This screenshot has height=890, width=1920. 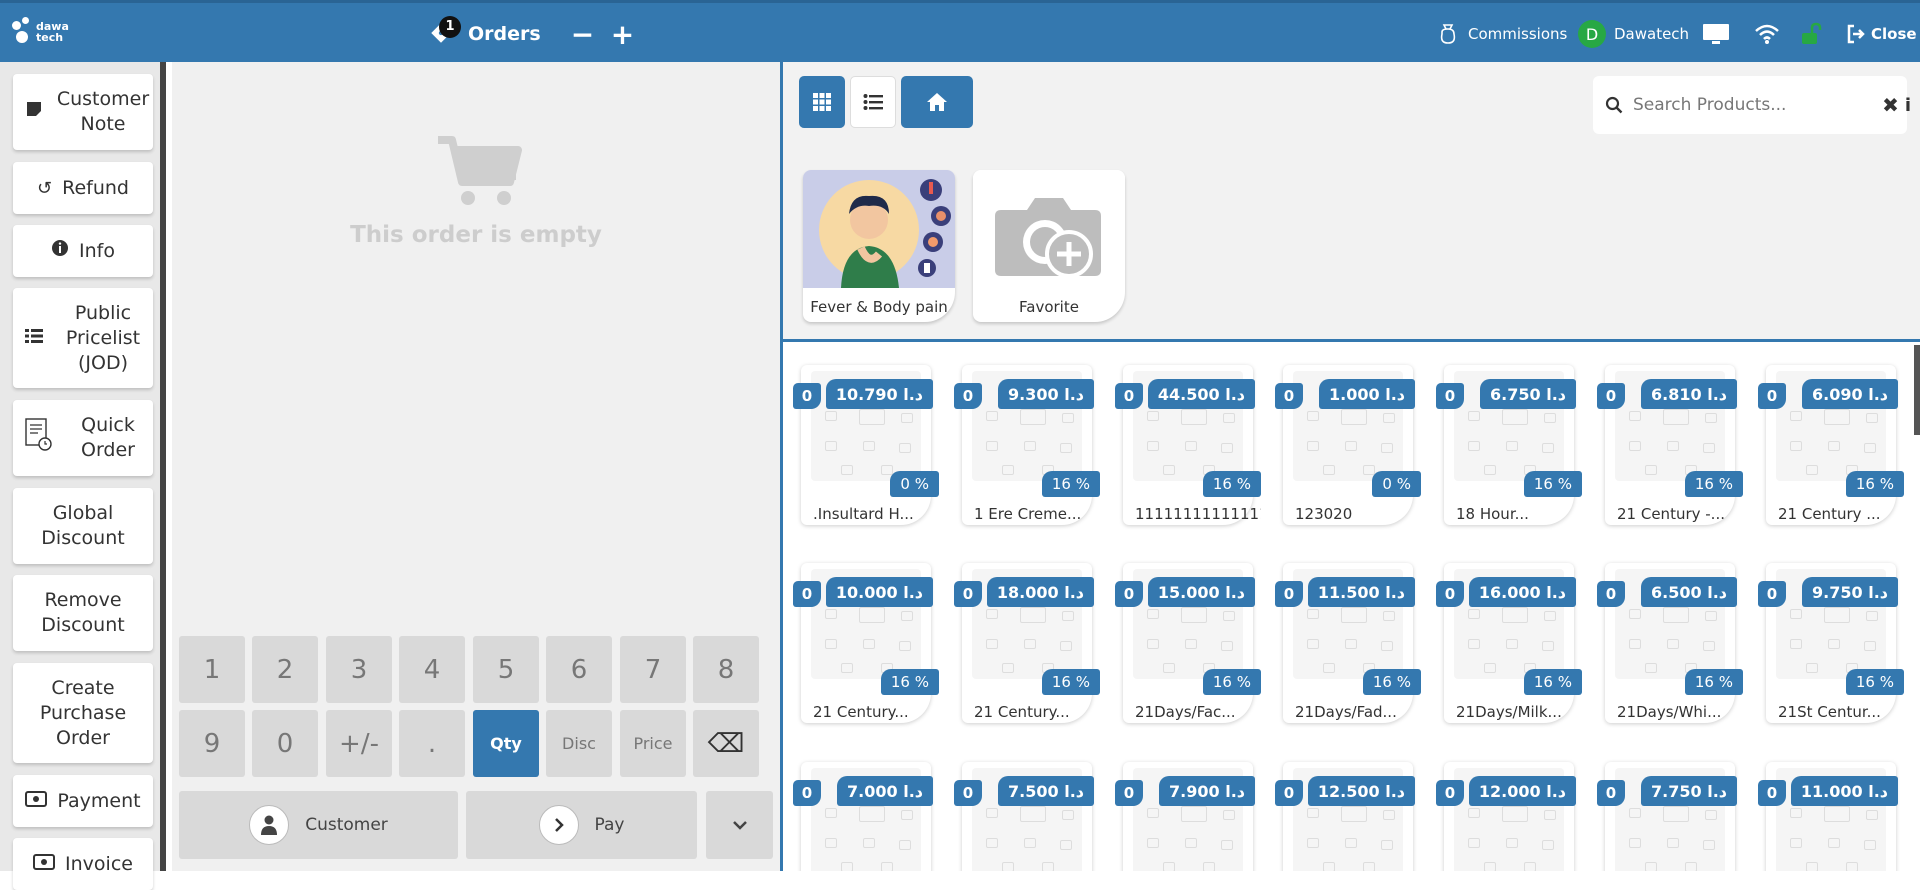 What do you see at coordinates (822, 102) in the screenshot?
I see `grid-view-button` at bounding box center [822, 102].